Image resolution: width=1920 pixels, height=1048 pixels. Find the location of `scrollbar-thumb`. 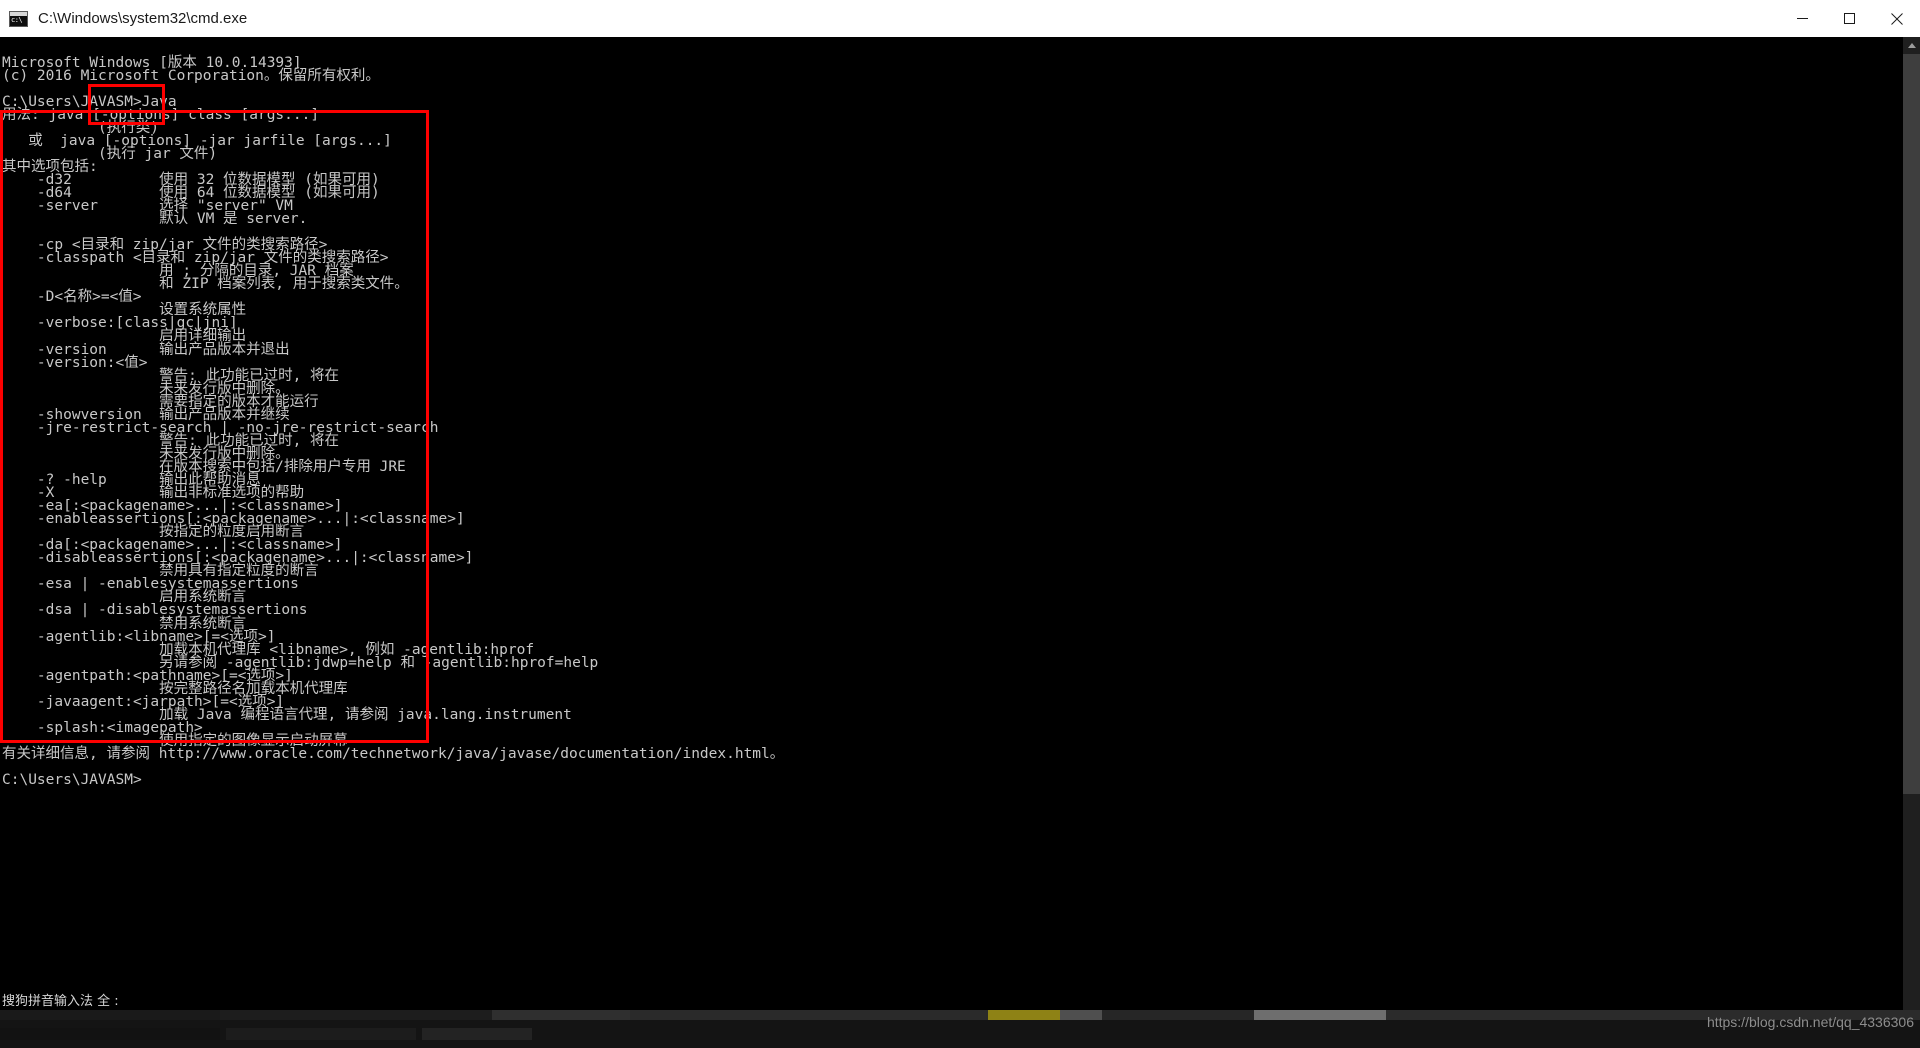

scrollbar-thumb is located at coordinates (1911, 424).